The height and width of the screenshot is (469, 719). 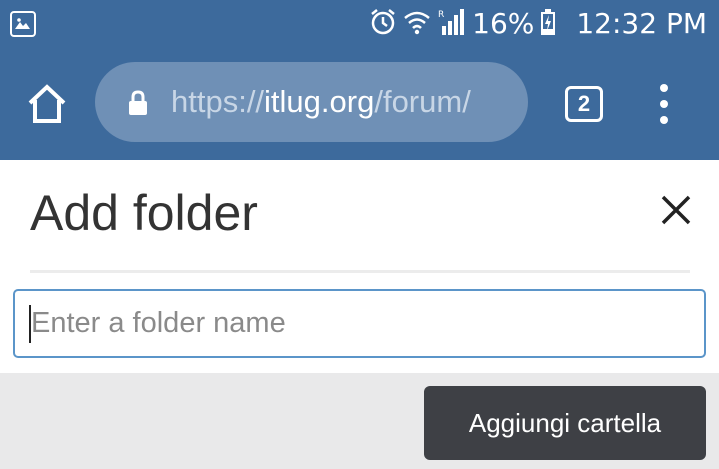 What do you see at coordinates (451, 24) in the screenshot?
I see `signal-roaming-icon: R` at bounding box center [451, 24].